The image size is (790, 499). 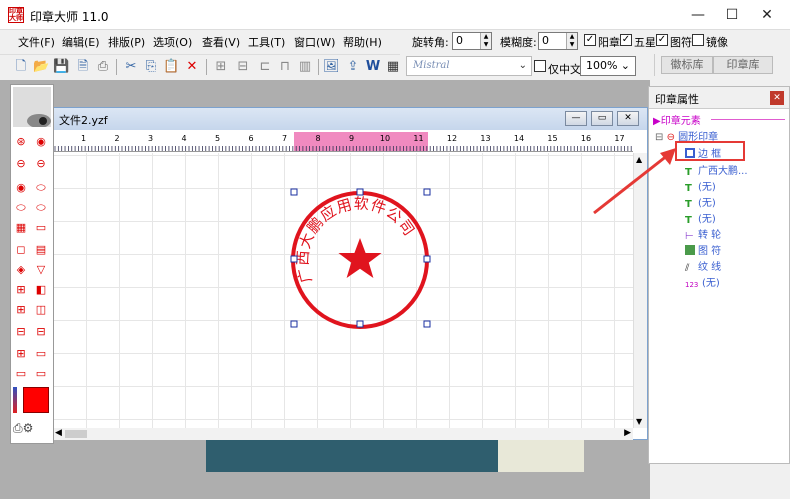 What do you see at coordinates (558, 41) in the screenshot?
I see `blur-input: 0 ▲ ▼` at bounding box center [558, 41].